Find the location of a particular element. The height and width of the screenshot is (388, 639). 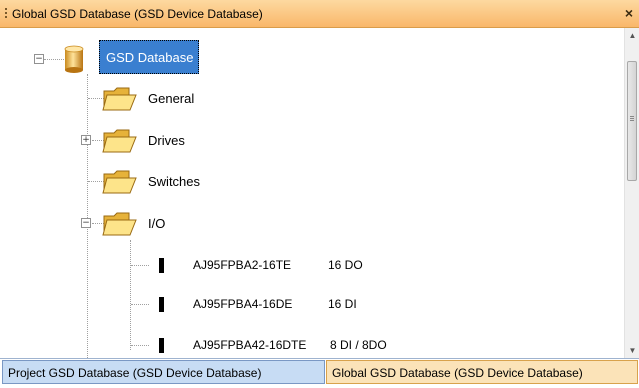

tree-node-drives: Drives is located at coordinates (166, 140).